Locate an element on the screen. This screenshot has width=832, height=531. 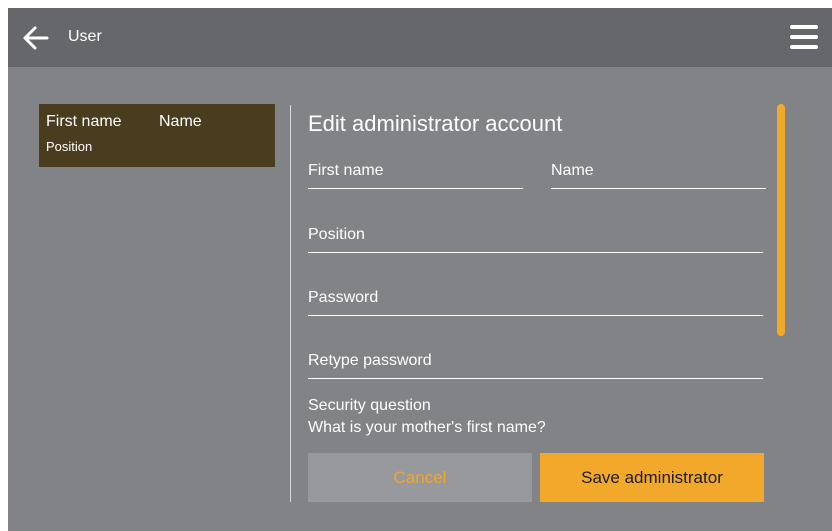
back-button is located at coordinates (36, 38).